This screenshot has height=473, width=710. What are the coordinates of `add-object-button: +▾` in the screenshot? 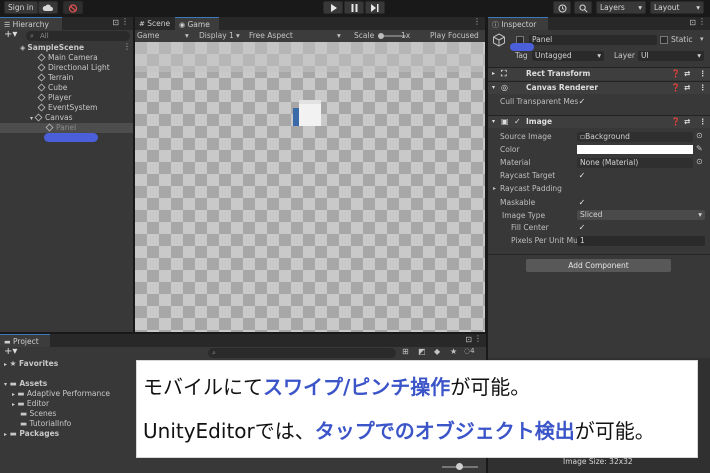 It's located at (10, 34).